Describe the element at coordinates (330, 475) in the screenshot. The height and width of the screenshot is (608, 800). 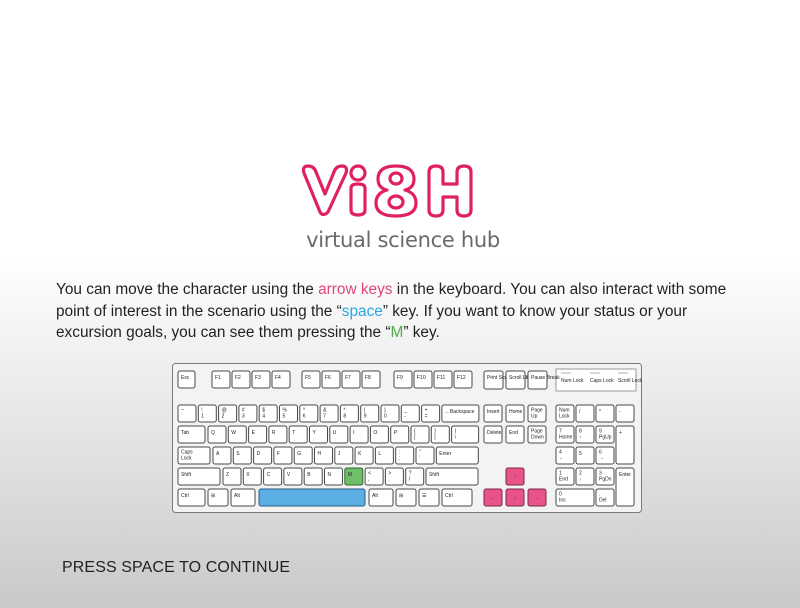
I see `key-n-label: N` at that location.